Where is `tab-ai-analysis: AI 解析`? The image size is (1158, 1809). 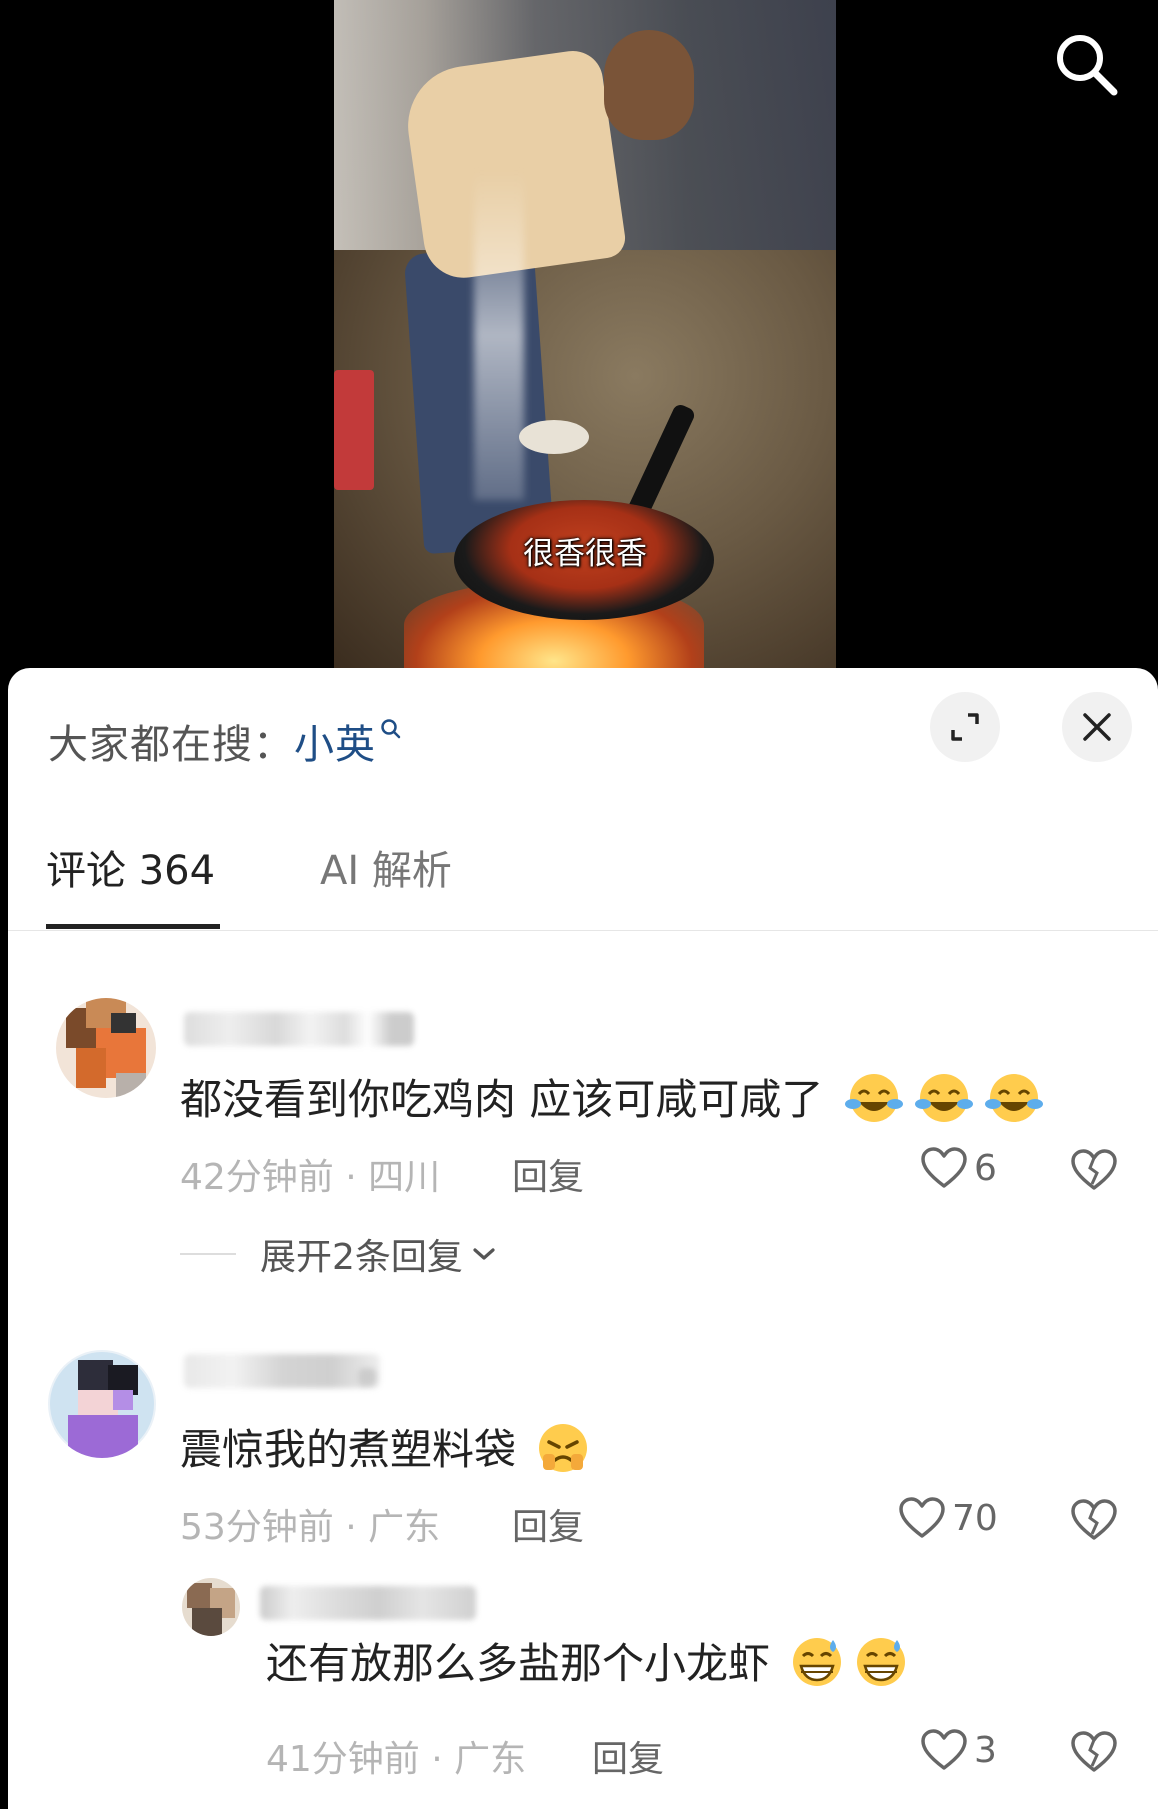 tab-ai-analysis: AI 解析 is located at coordinates (386, 867).